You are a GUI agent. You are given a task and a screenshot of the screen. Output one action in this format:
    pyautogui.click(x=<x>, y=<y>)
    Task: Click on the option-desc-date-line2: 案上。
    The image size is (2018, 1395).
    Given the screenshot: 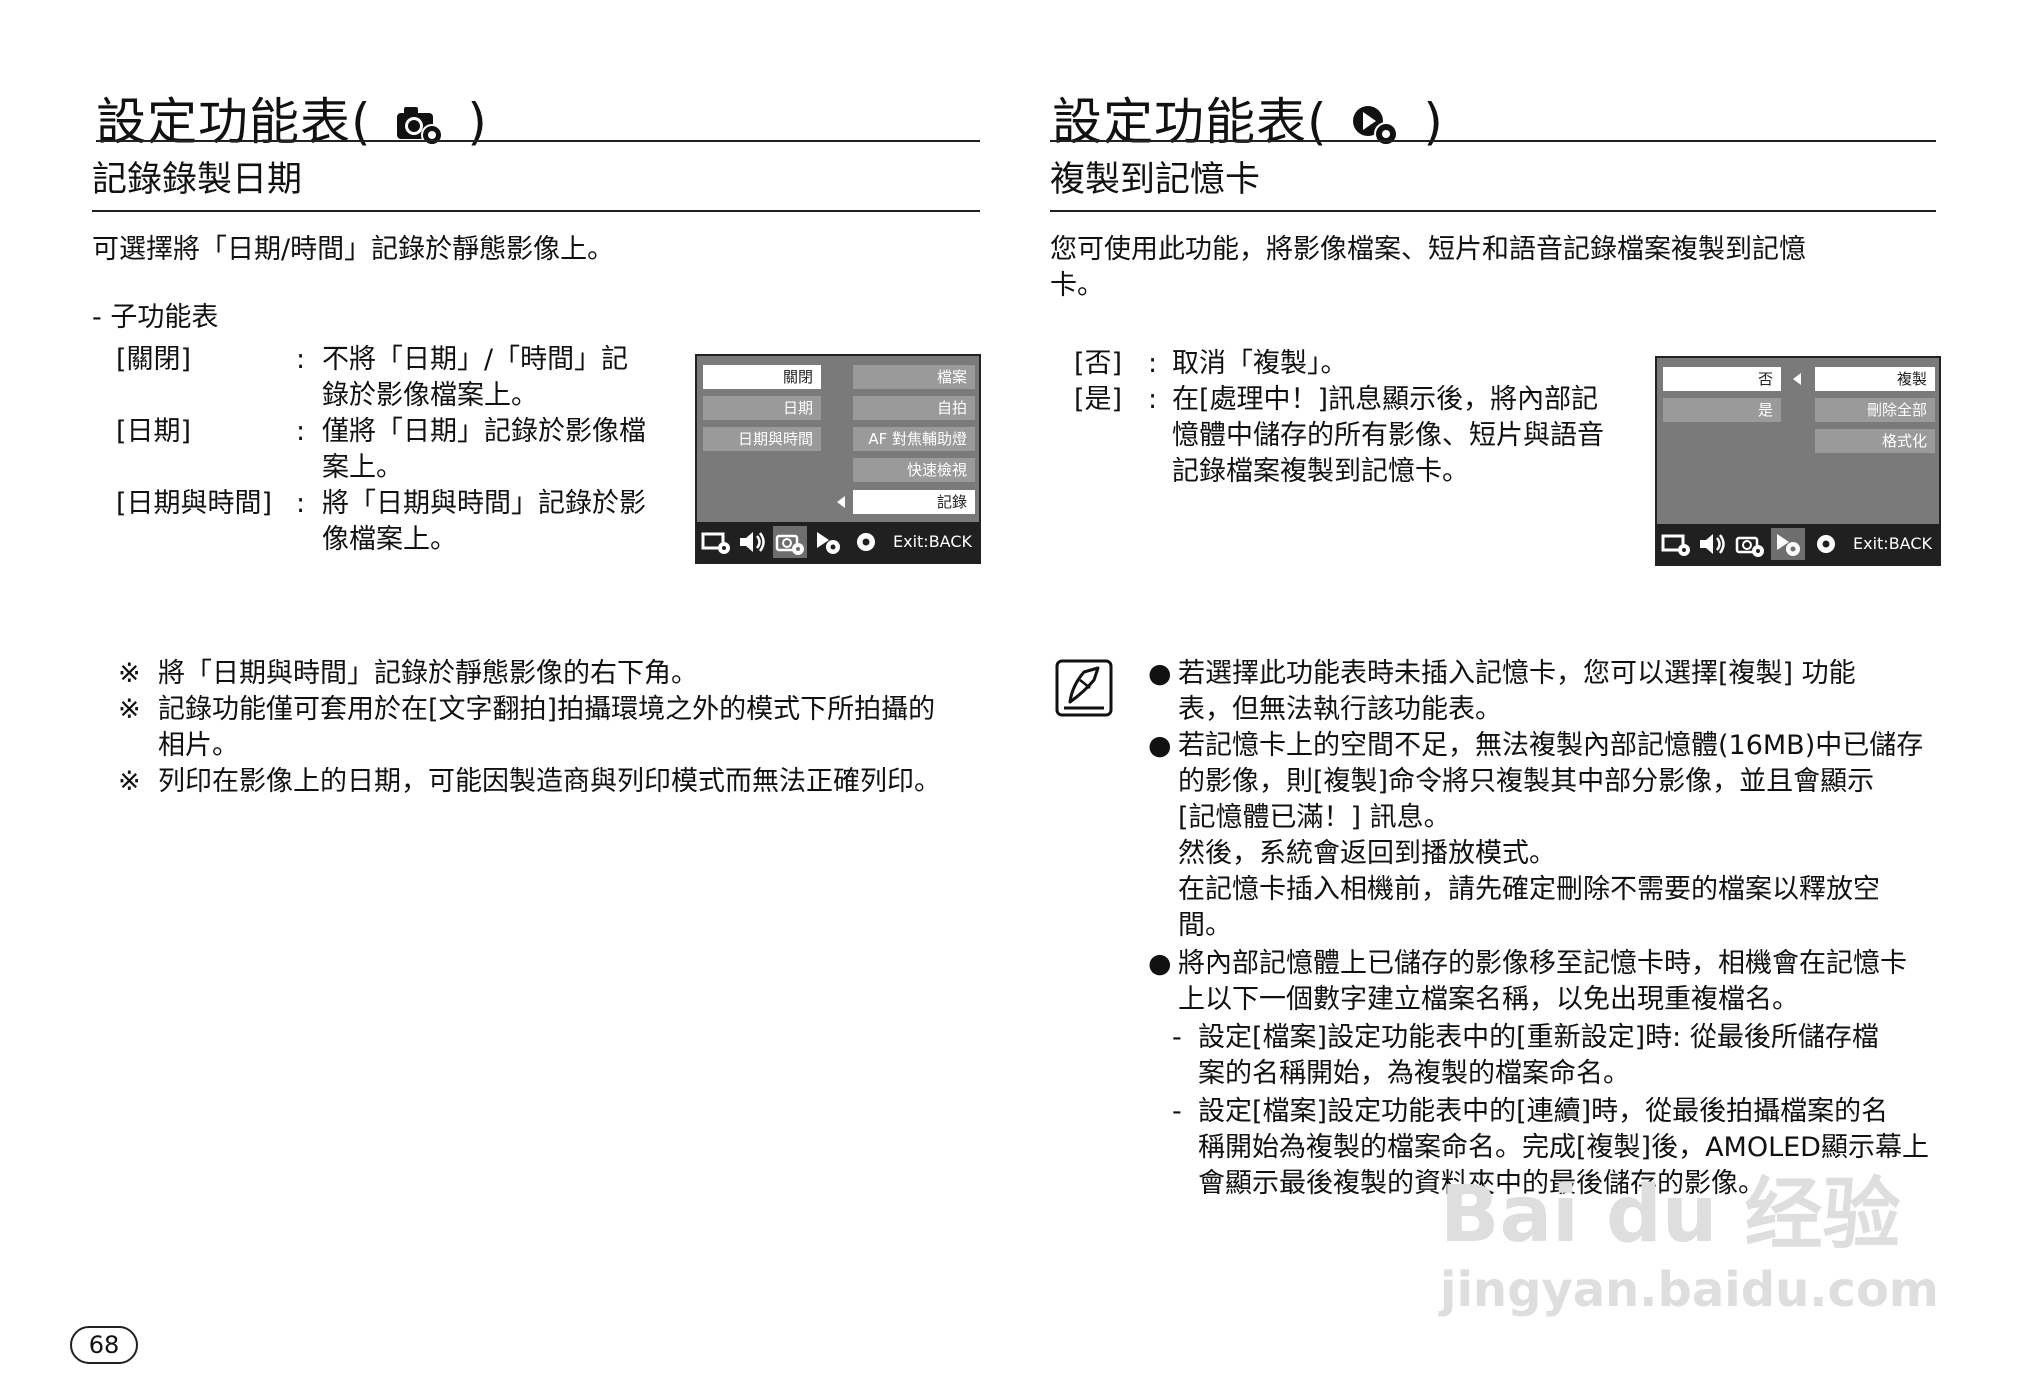 What is the action you would take?
    pyautogui.click(x=362, y=467)
    